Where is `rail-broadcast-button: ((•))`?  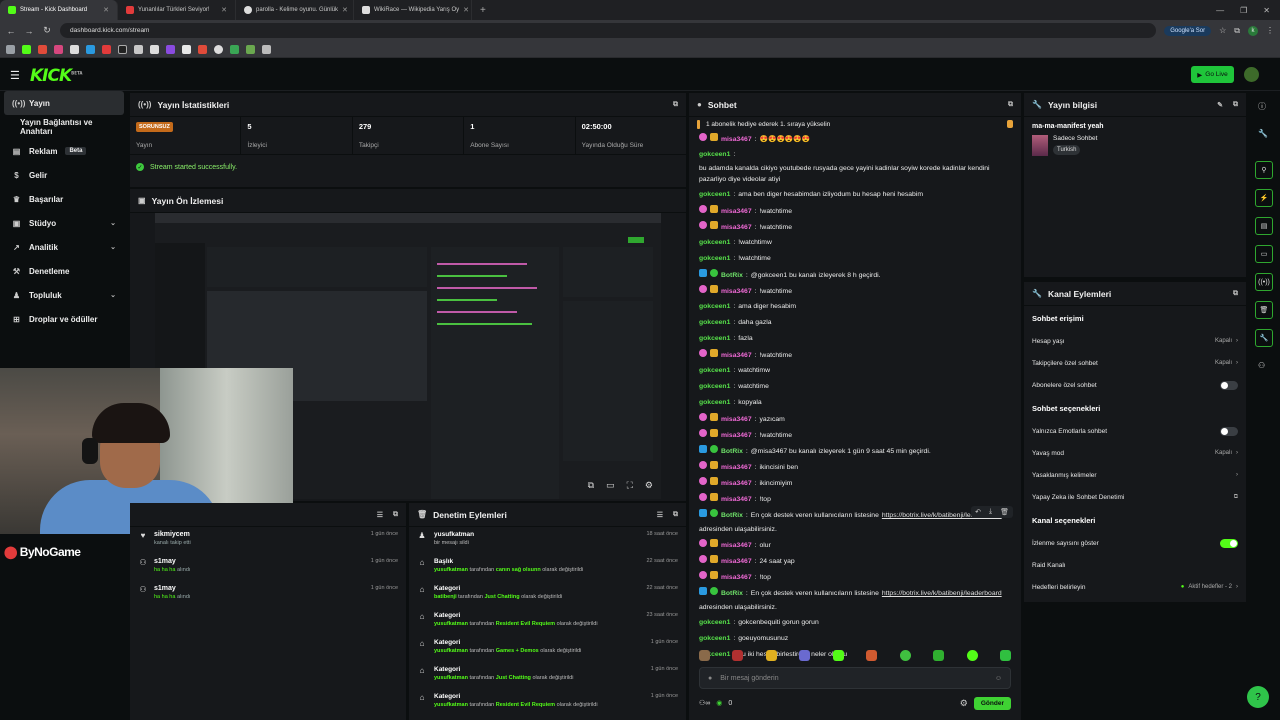 rail-broadcast-button: ((•)) is located at coordinates (1264, 282).